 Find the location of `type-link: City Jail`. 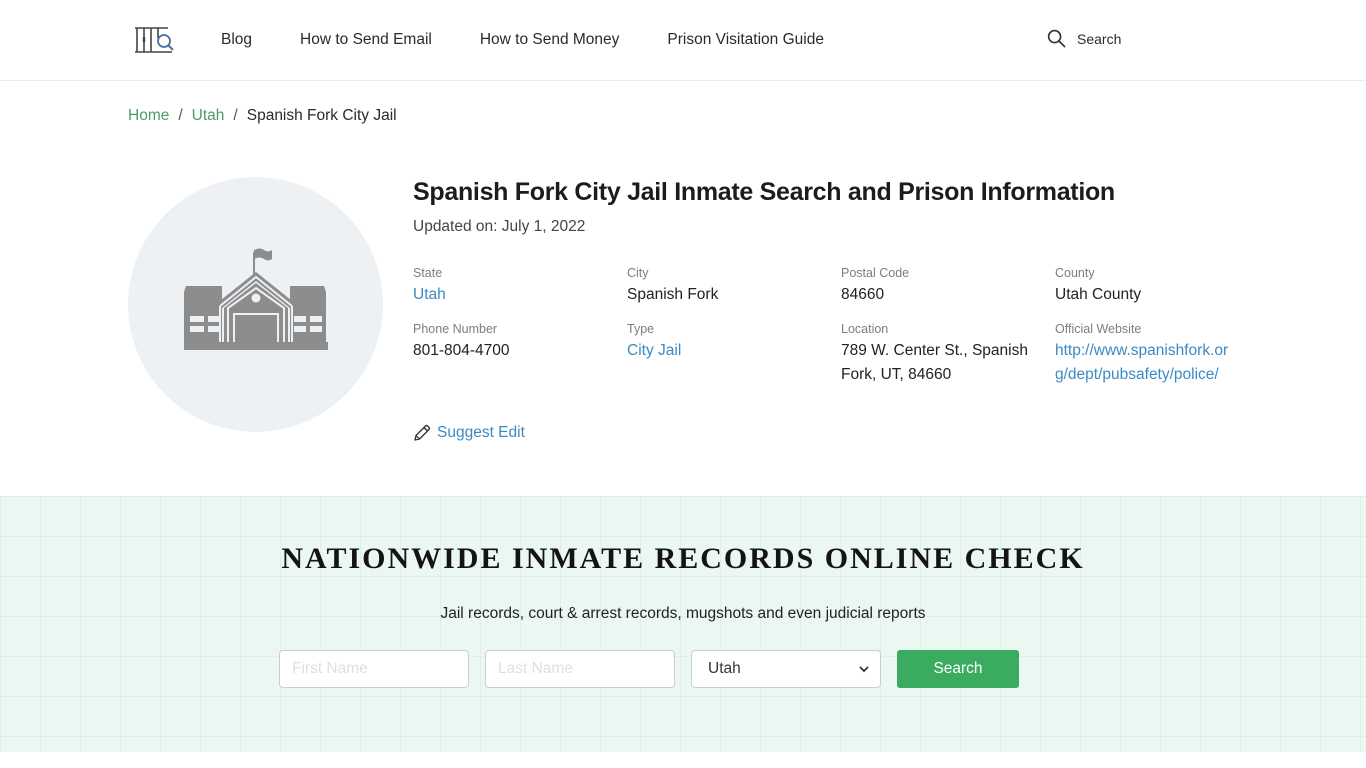

type-link: City Jail is located at coordinates (734, 351).